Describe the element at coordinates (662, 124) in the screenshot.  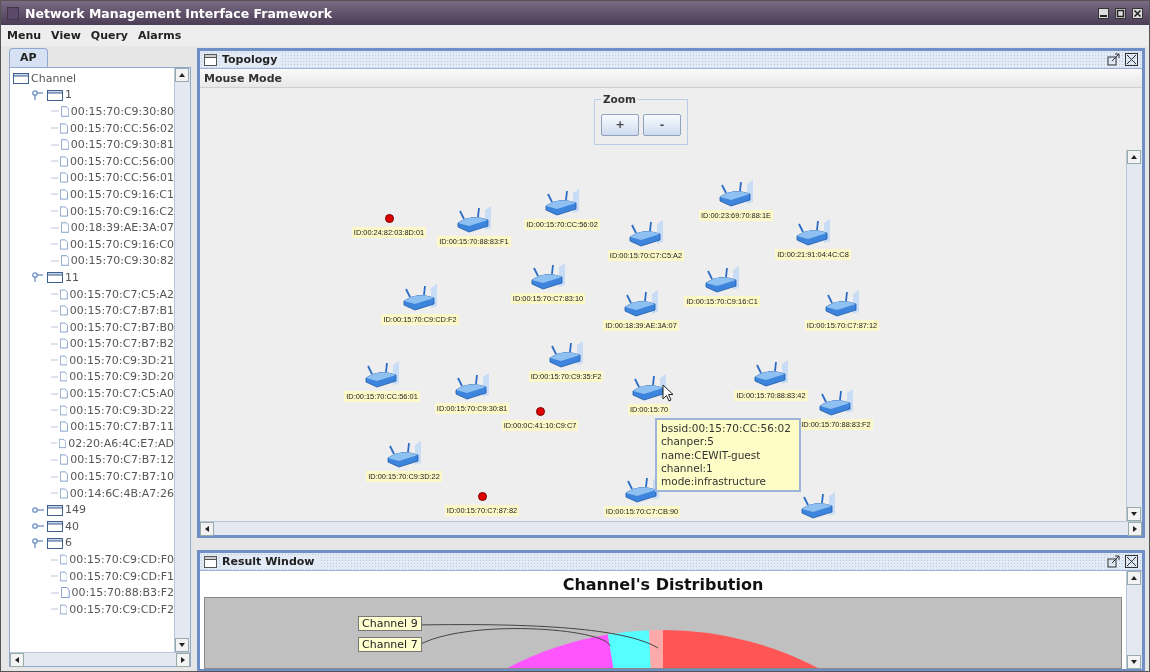
I see `zoom-button: -` at that location.